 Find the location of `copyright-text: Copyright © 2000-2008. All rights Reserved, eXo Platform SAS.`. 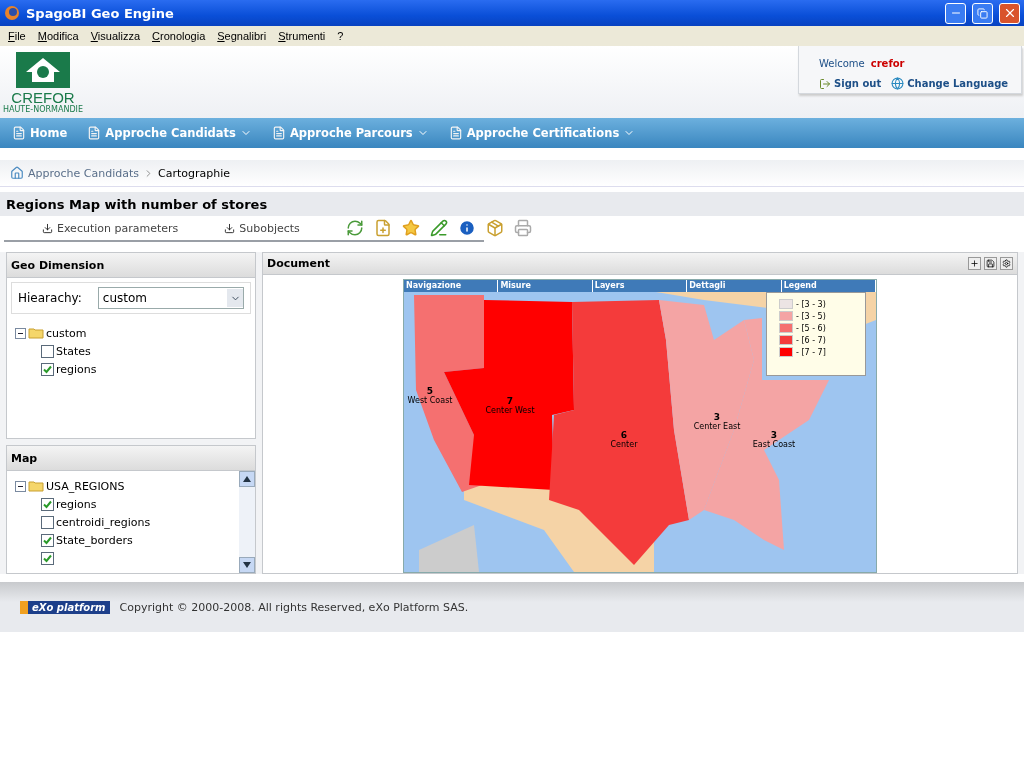

copyright-text: Copyright © 2000-2008. All rights Reserved, eXo Platform SAS. is located at coordinates (294, 607).